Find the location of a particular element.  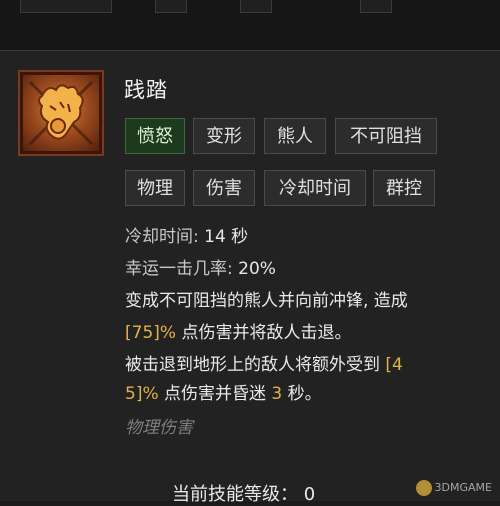

cooldown-label: 冷却时间: is located at coordinates (162, 237).